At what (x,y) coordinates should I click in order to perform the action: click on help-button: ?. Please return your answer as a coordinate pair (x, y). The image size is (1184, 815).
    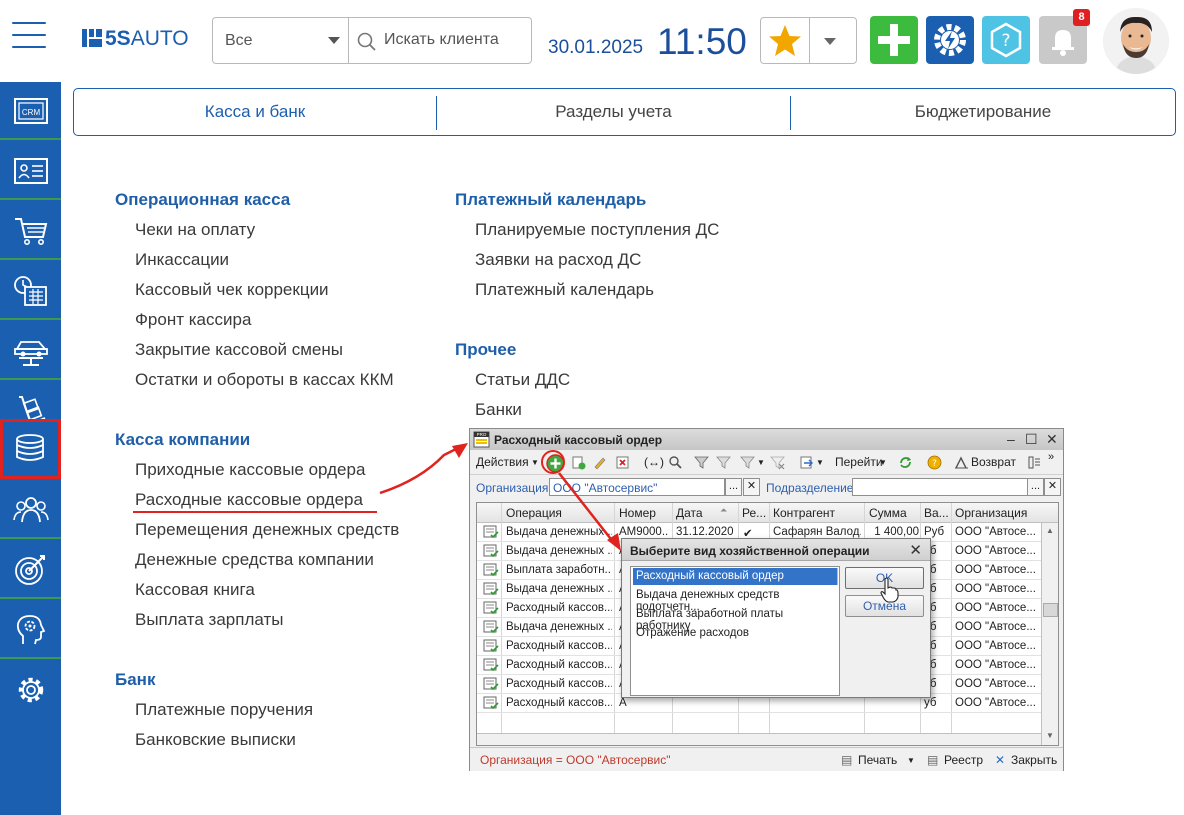
    Looking at the image, I should click on (1006, 40).